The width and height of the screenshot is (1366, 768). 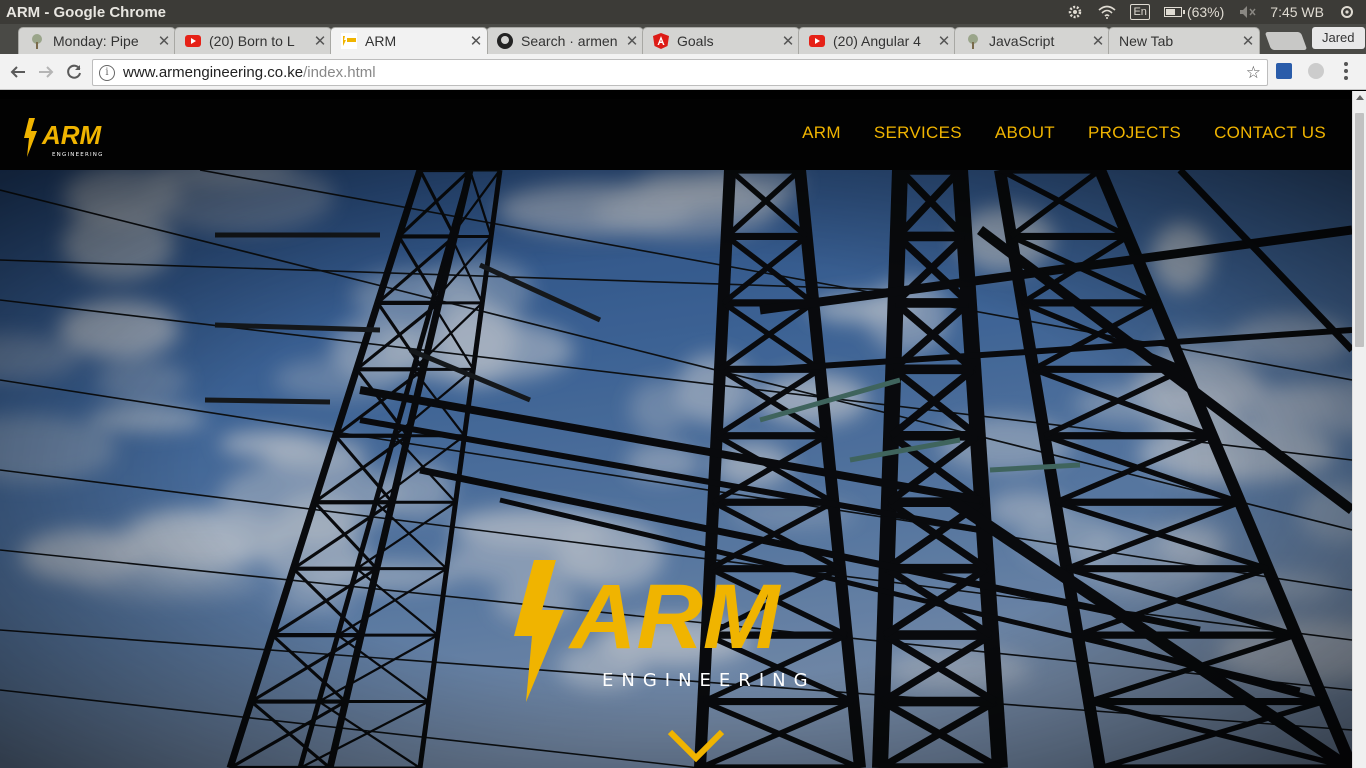 What do you see at coordinates (1205, 12) in the screenshot?
I see `battery-percent: (63%)` at bounding box center [1205, 12].